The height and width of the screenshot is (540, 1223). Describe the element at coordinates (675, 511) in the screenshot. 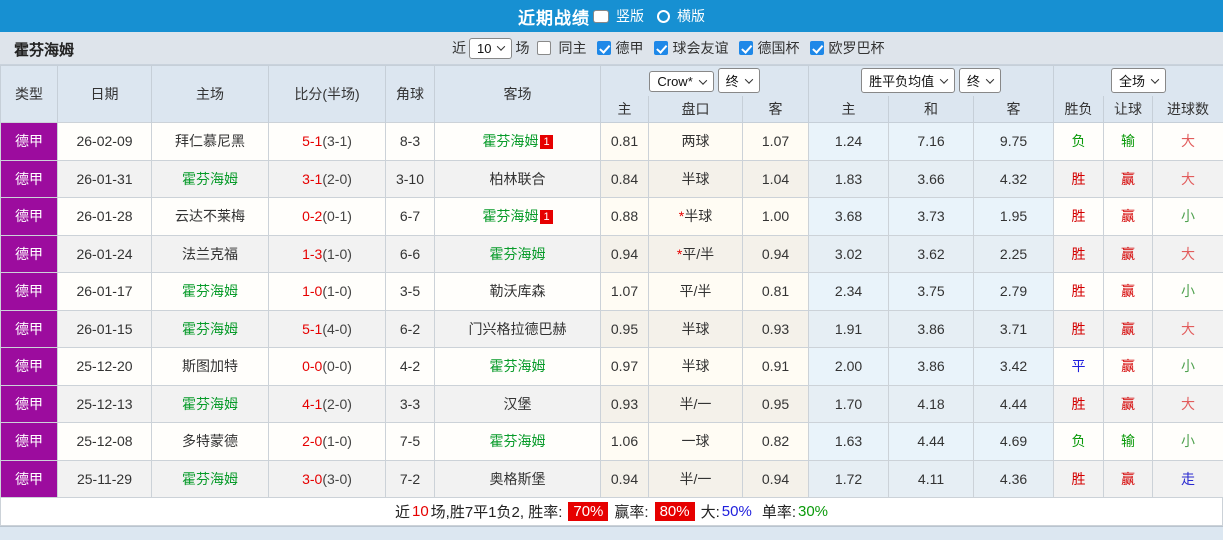

I see `handicap-rate-badge: 80%` at that location.